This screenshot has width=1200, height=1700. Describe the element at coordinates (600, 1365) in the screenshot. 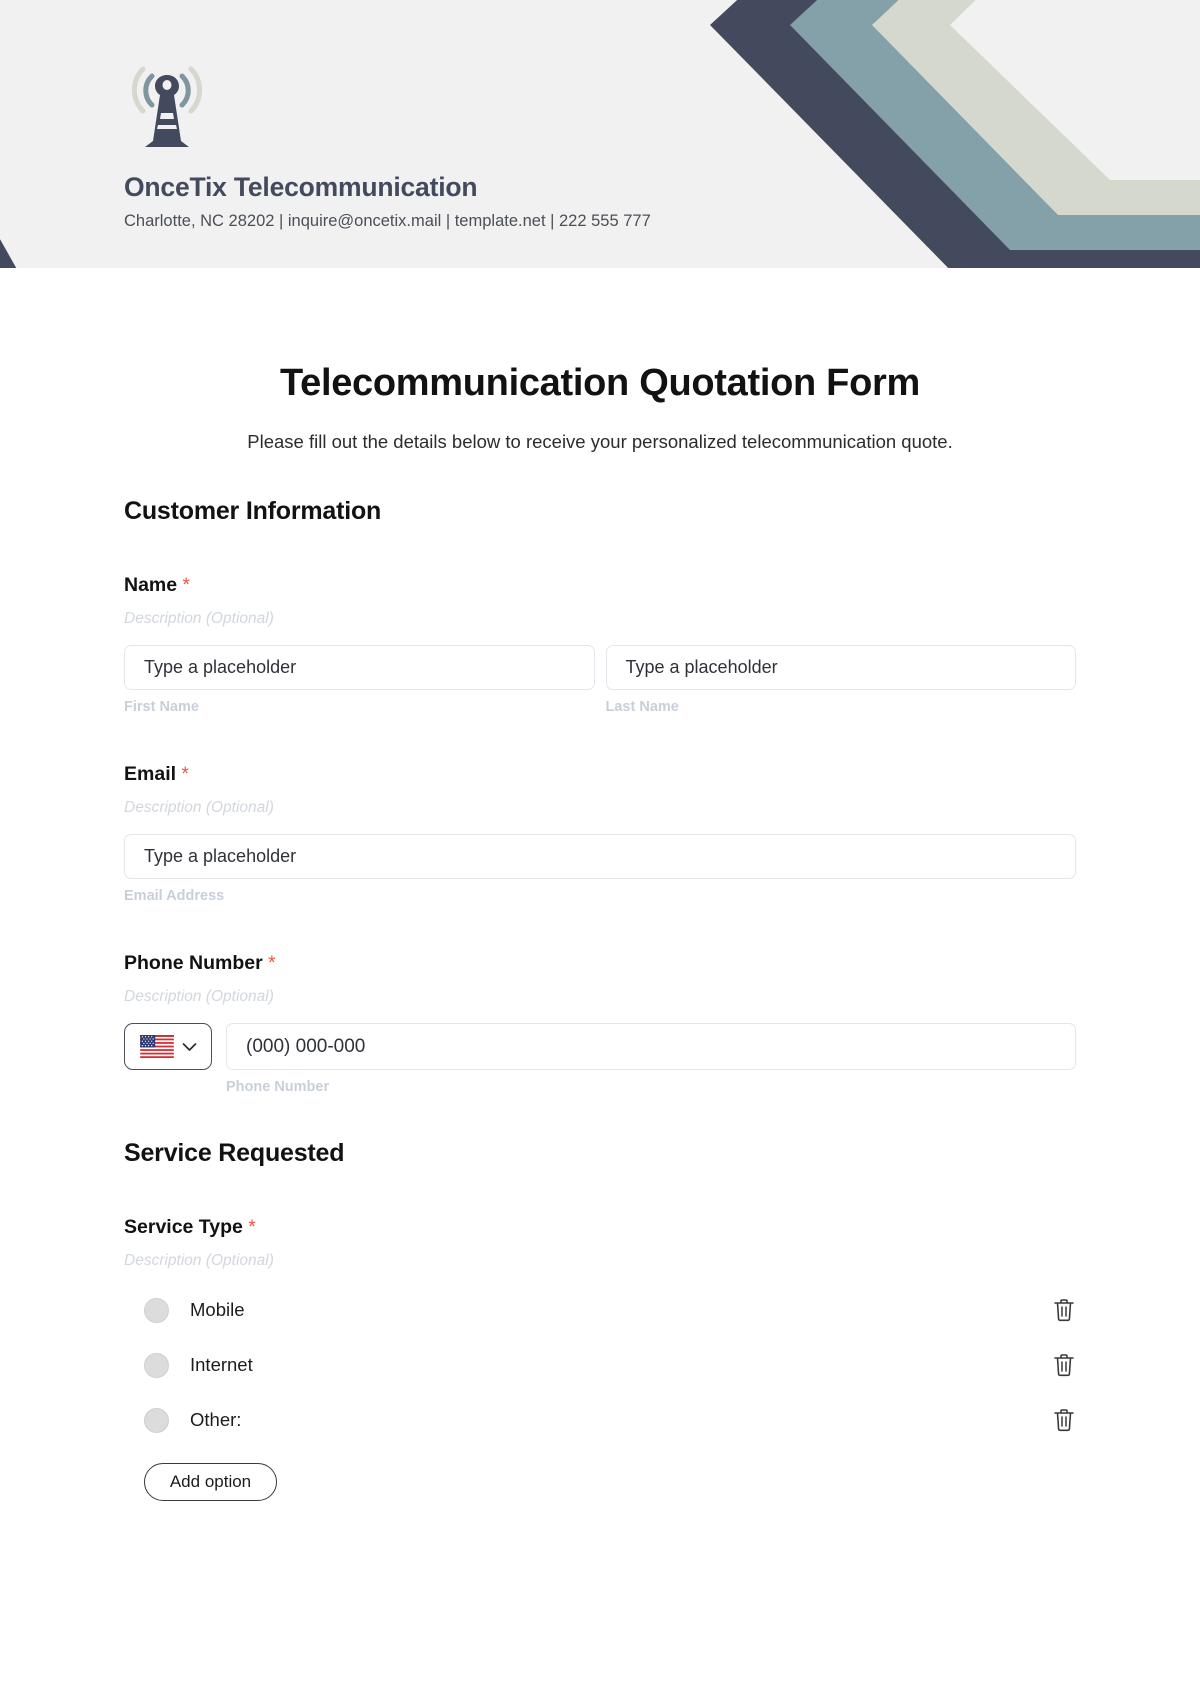

I see `option-row-internet: Internet` at that location.